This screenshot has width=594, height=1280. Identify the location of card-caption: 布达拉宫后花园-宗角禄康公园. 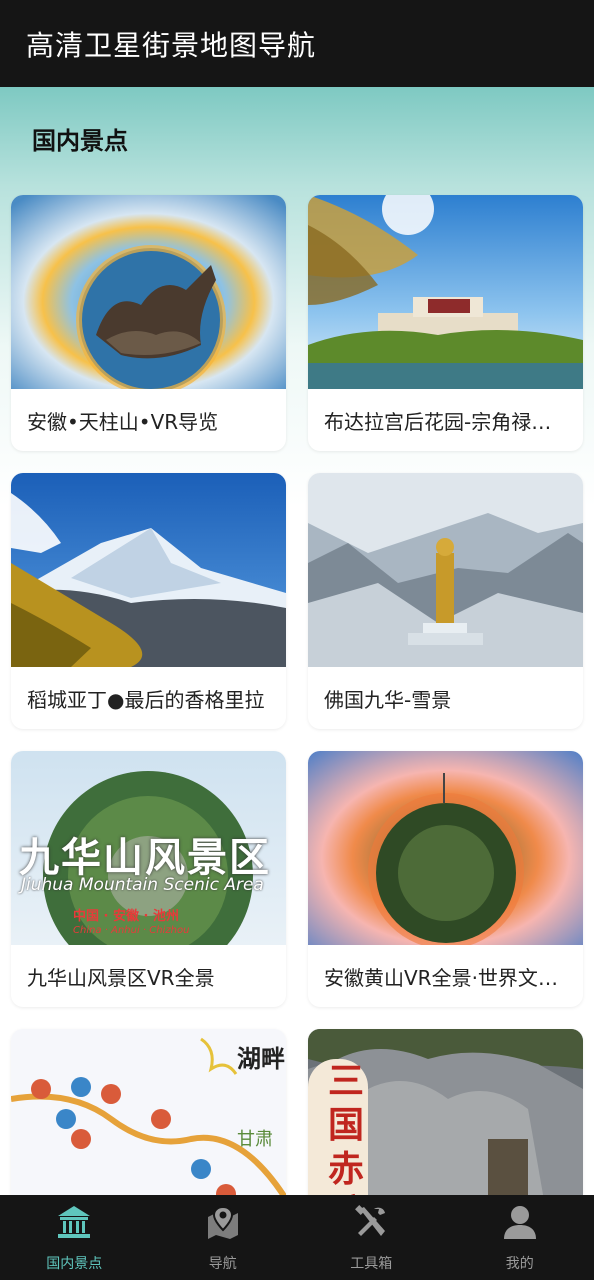
(445, 421).